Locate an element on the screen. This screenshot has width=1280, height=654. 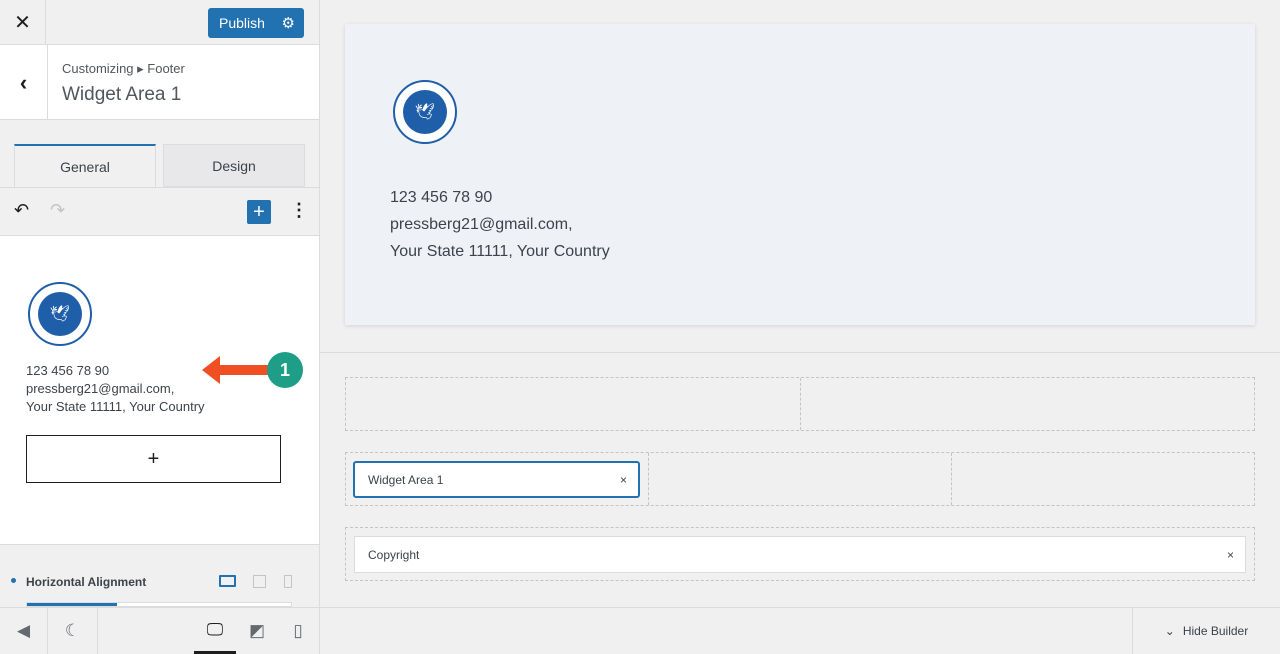
tab-general: General is located at coordinates (85, 165).